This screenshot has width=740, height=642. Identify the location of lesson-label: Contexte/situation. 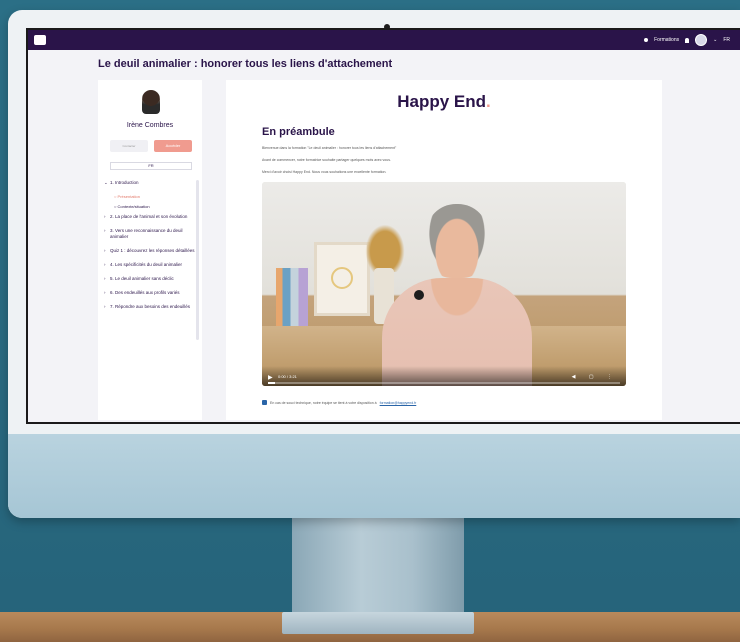
(133, 206).